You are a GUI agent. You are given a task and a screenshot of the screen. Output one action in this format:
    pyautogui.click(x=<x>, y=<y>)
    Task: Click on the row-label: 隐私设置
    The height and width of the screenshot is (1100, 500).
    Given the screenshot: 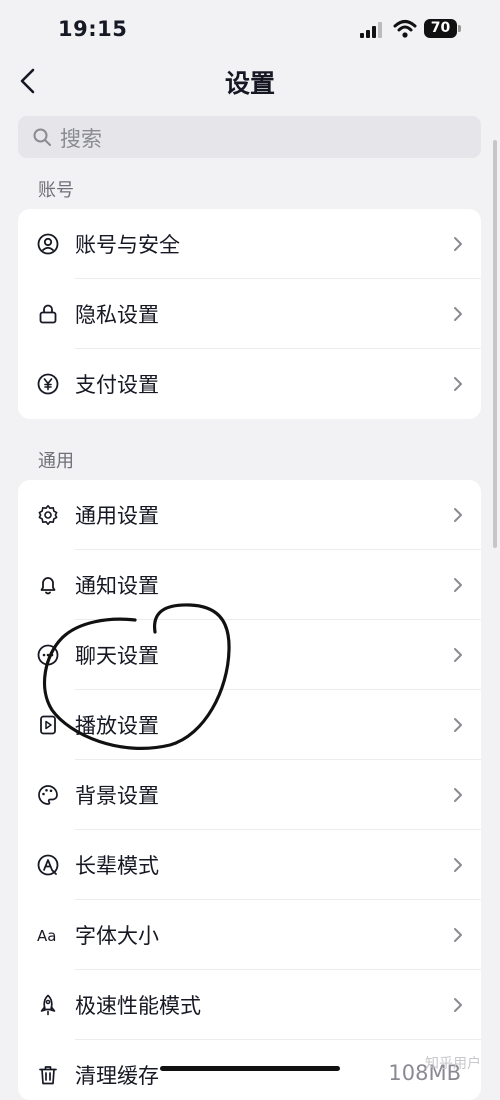 What is the action you would take?
    pyautogui.click(x=117, y=315)
    